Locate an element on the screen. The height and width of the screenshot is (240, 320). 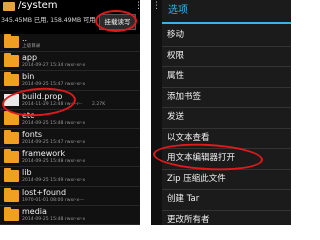
file-name: fonts is located at coordinates (32, 134).